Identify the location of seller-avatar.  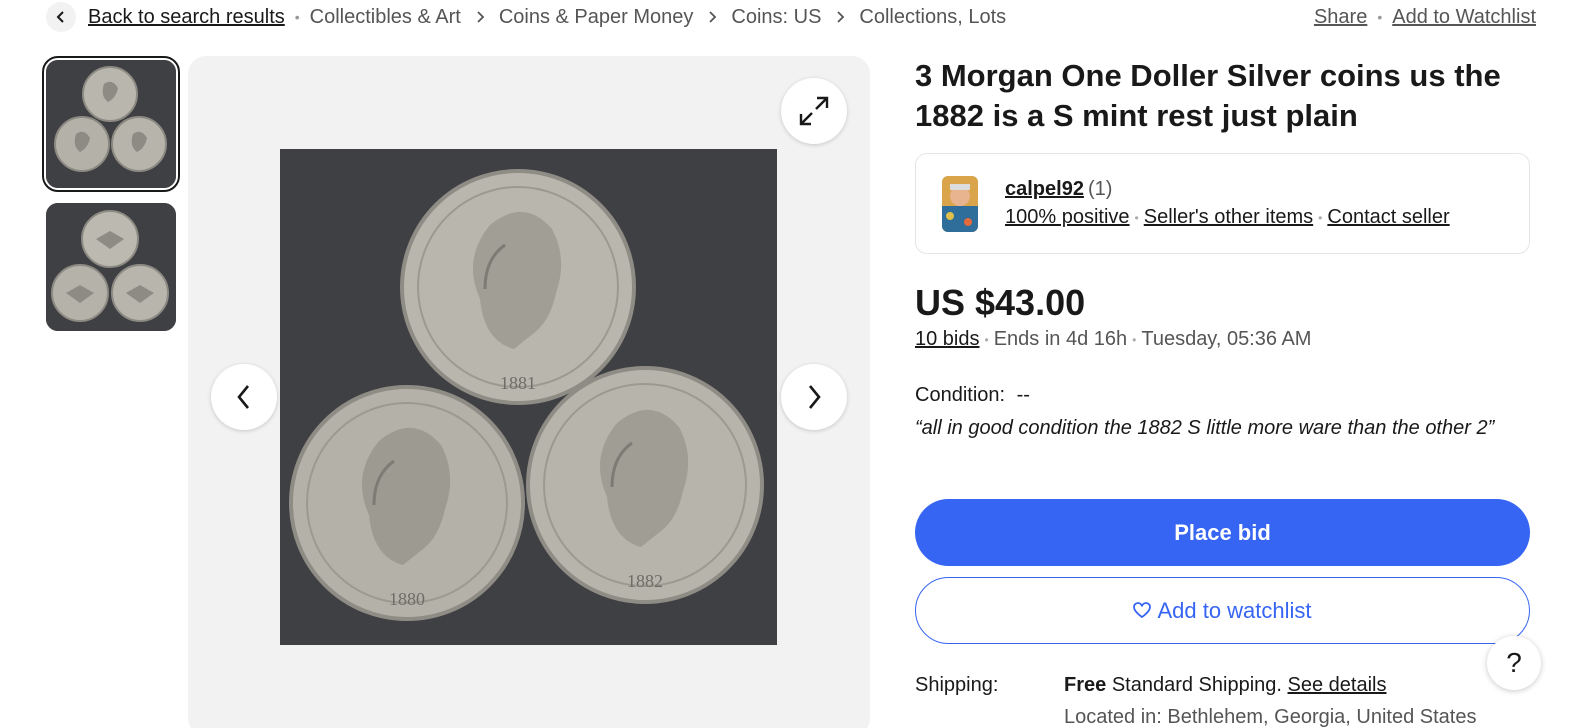
(960, 204).